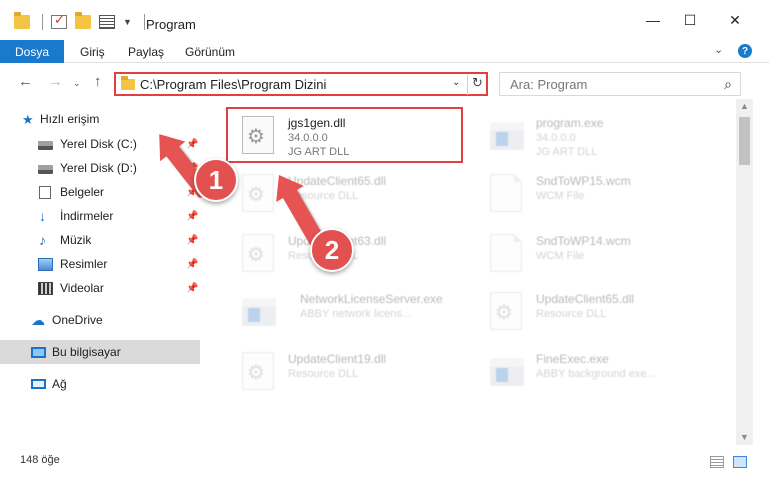  What do you see at coordinates (233, 84) in the screenshot?
I see `address-path: C:\Program Files\Program Dizini` at bounding box center [233, 84].